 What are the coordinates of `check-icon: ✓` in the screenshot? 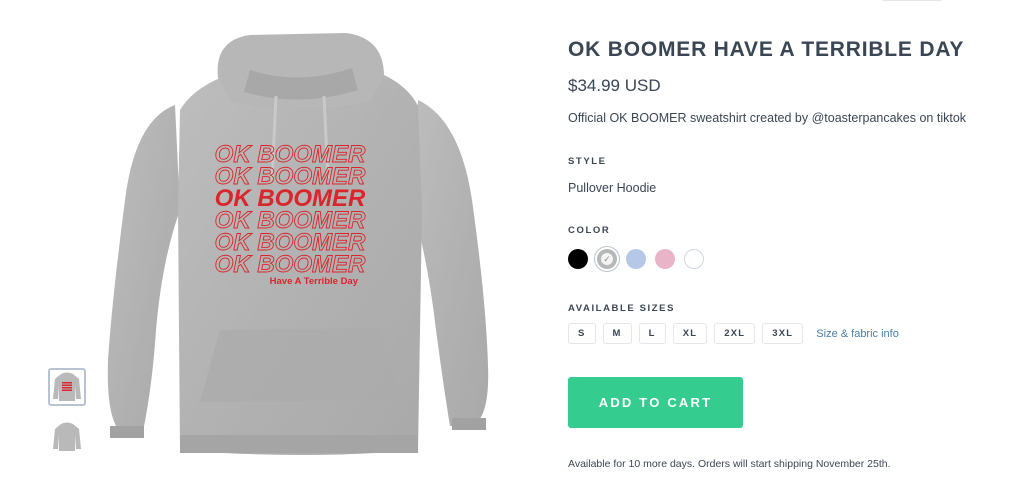 It's located at (607, 259).